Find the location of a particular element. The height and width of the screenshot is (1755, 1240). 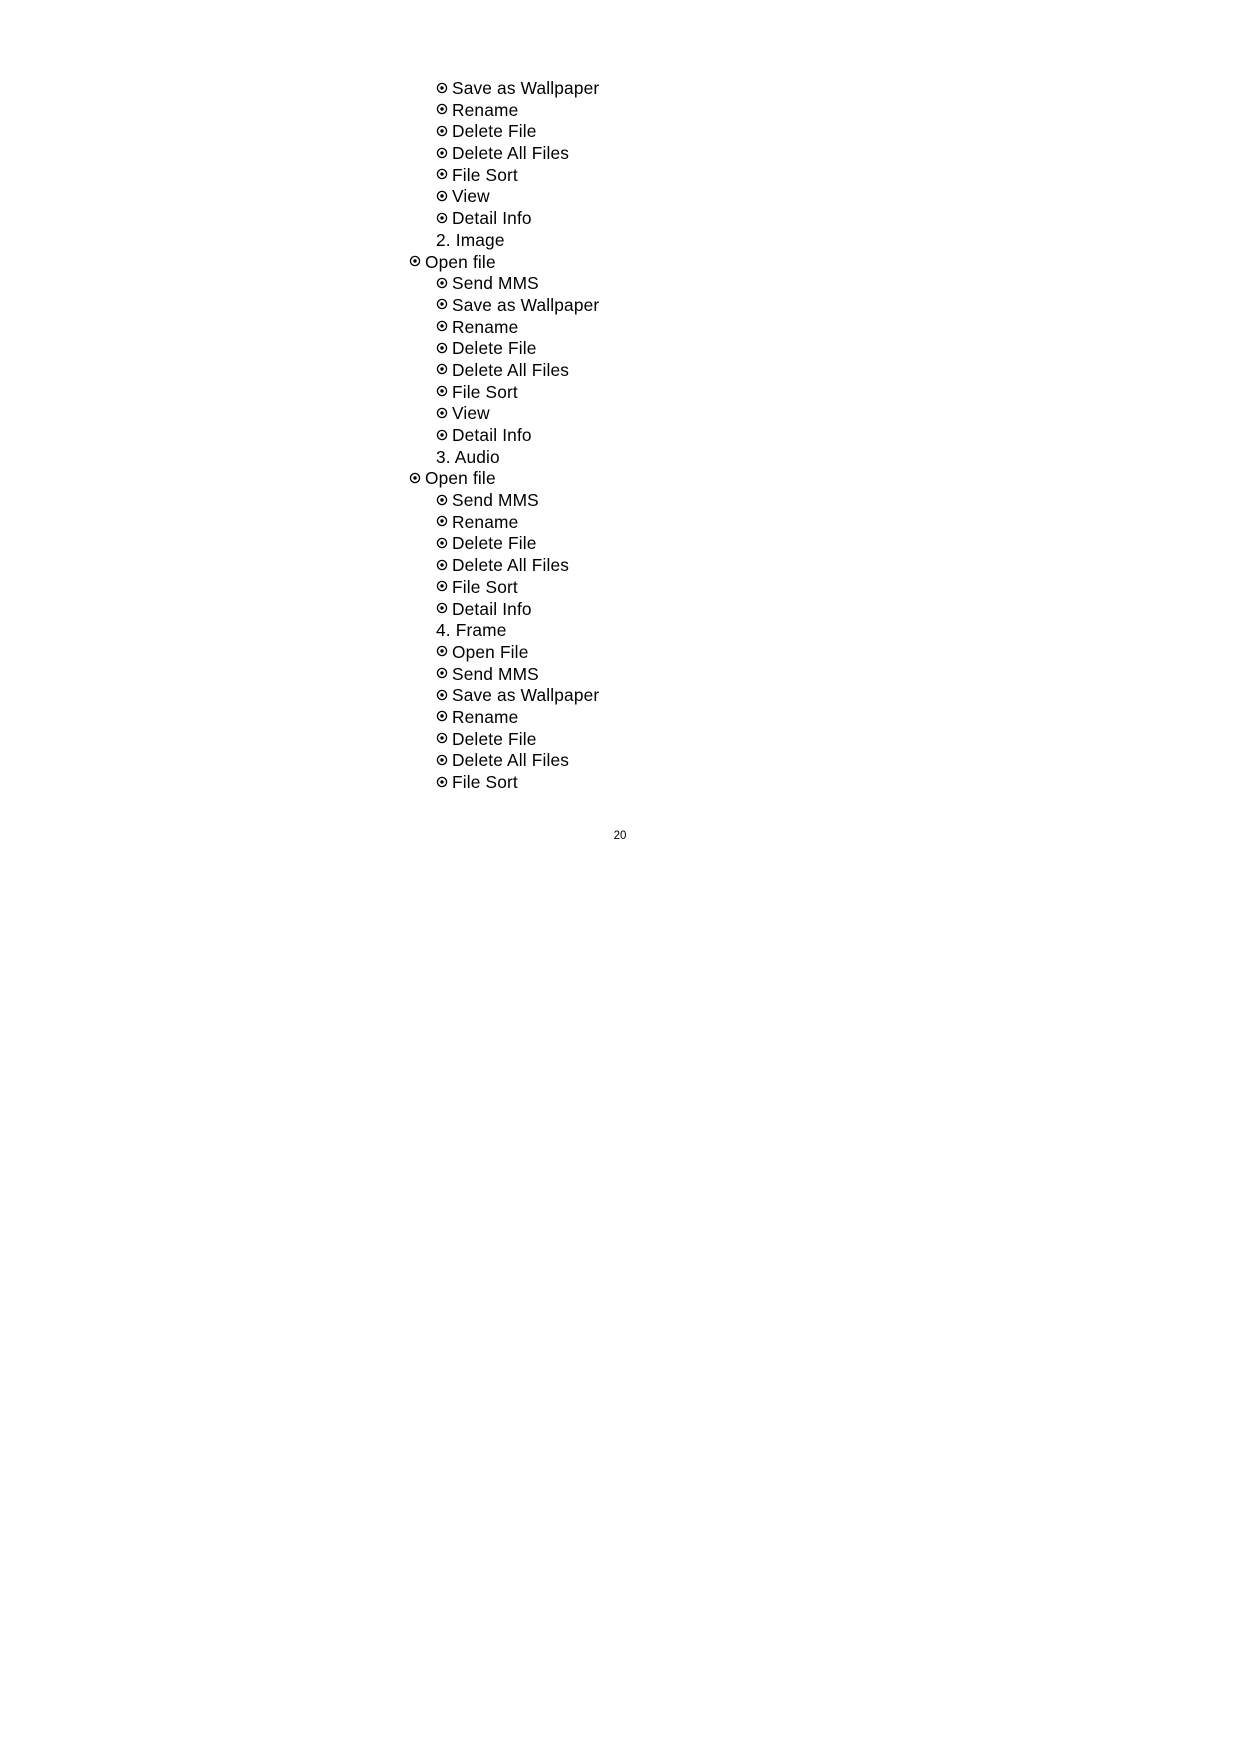

outline-heading-label: 2. Image is located at coordinates (470, 239).